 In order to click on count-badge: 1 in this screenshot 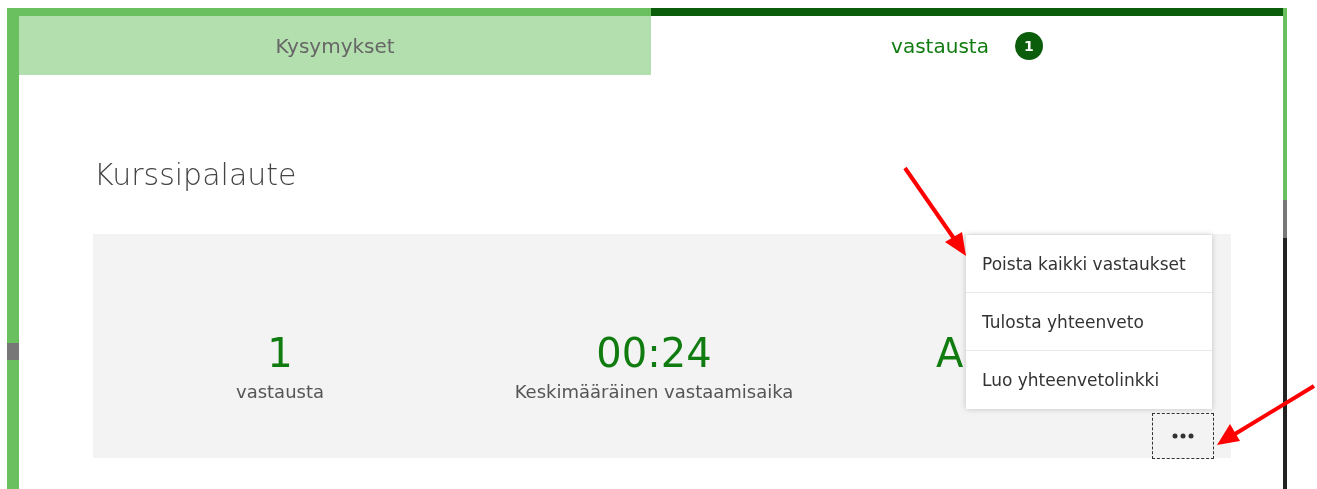, I will do `click(1028, 45)`.